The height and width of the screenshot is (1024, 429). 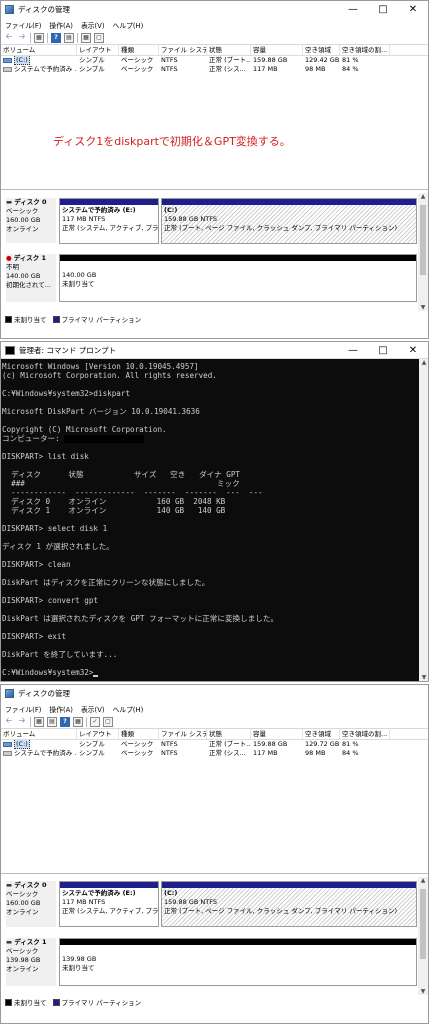 What do you see at coordinates (121, 474) in the screenshot?
I see `console-line: ディスク 状態 サイズ 空き ダイナ GPT` at bounding box center [121, 474].